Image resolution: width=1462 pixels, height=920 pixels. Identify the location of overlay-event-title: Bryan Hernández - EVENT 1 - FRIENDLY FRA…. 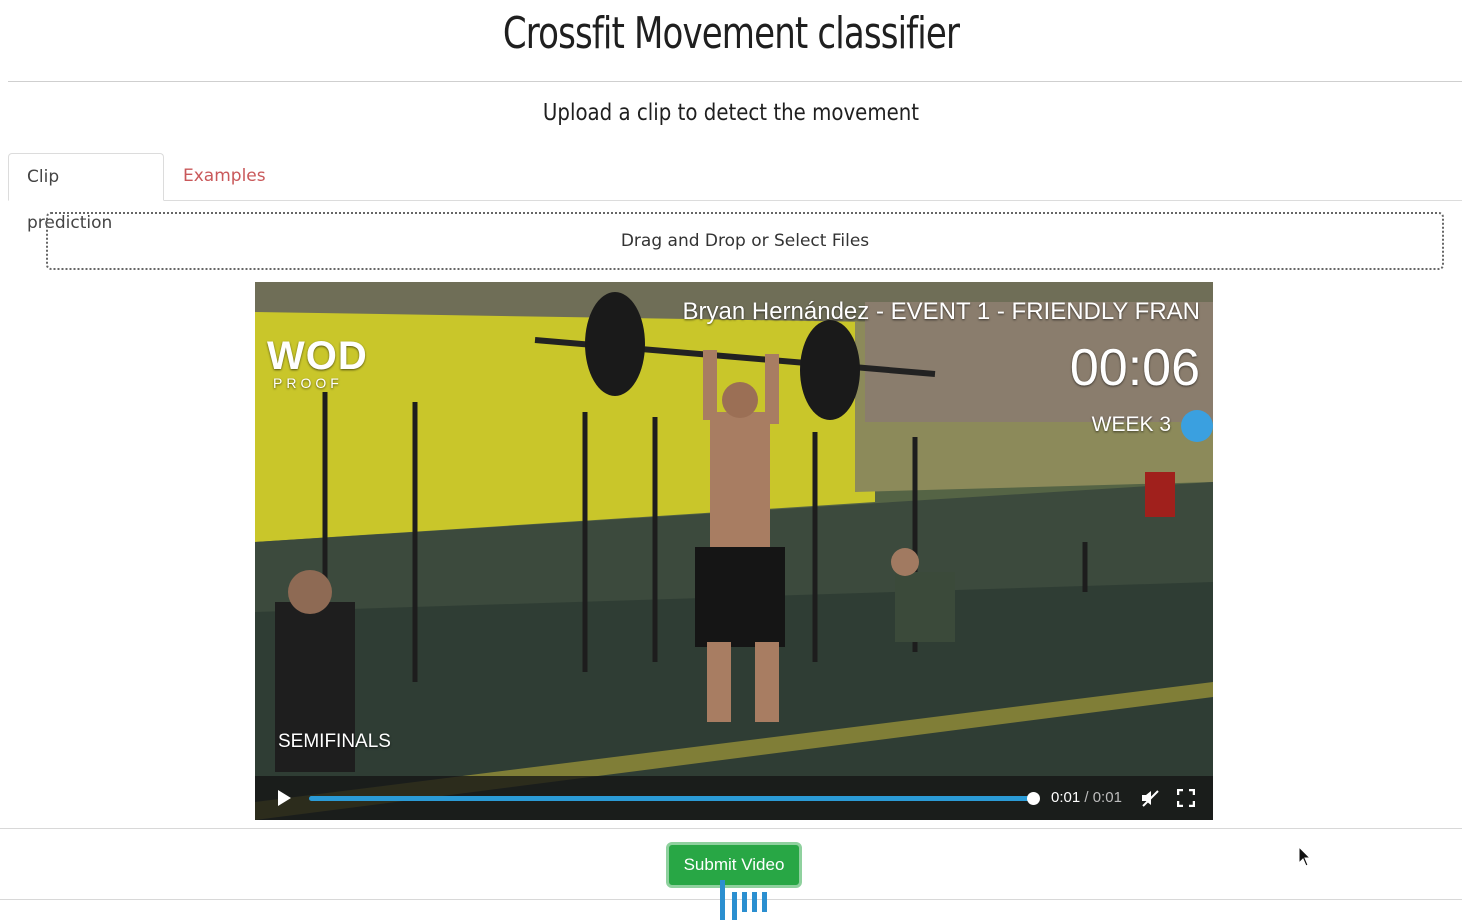
(941, 311).